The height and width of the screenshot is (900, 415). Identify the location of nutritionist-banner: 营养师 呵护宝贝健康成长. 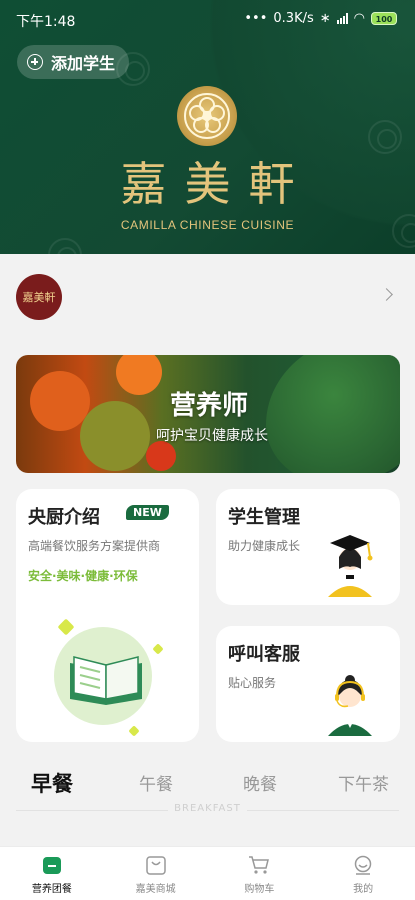
(208, 414).